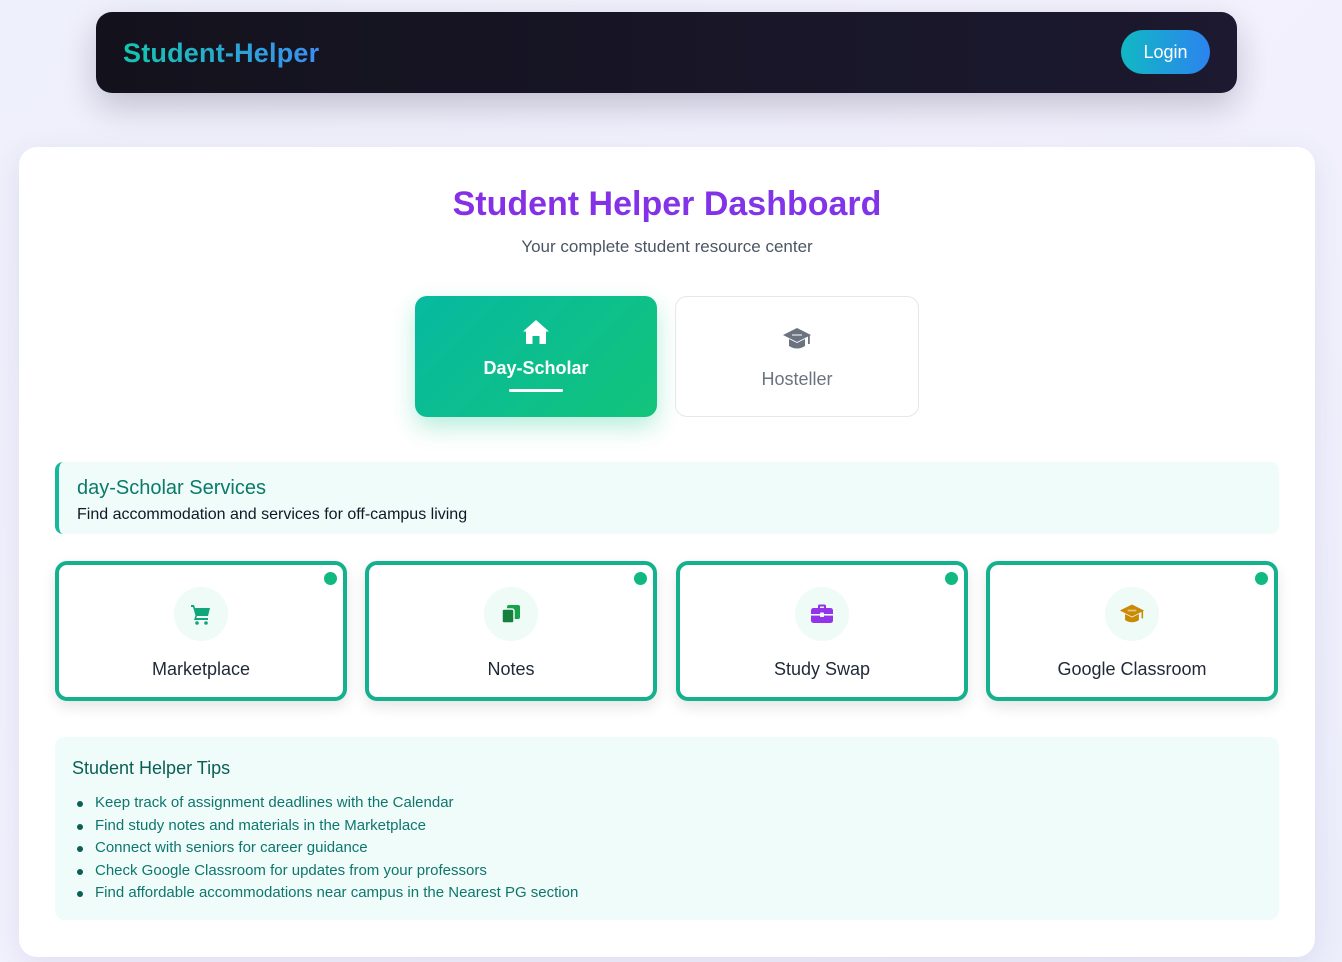  Describe the element at coordinates (536, 356) in the screenshot. I see `mode-day-scholar: Day-Scholar` at that location.